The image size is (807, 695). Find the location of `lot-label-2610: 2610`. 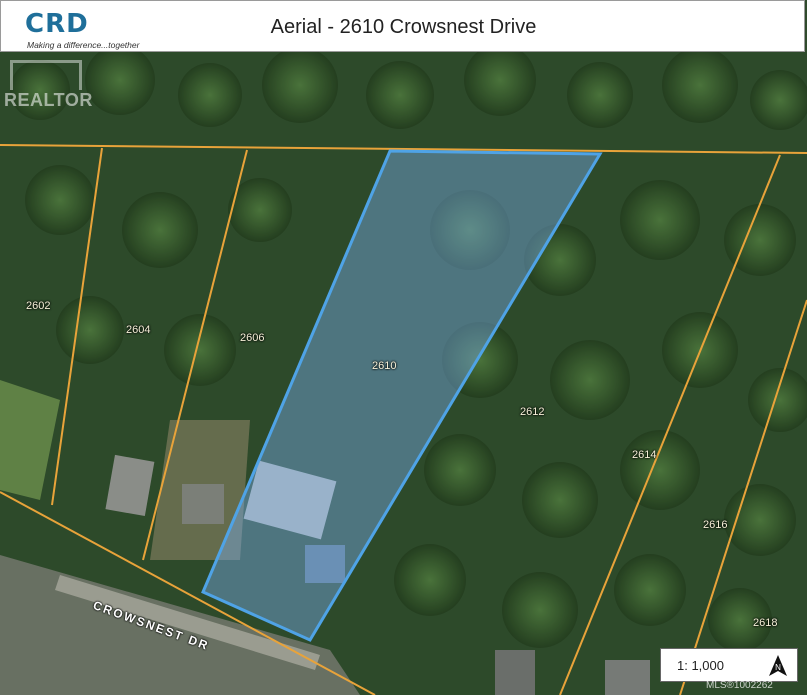

lot-label-2610: 2610 is located at coordinates (384, 366).